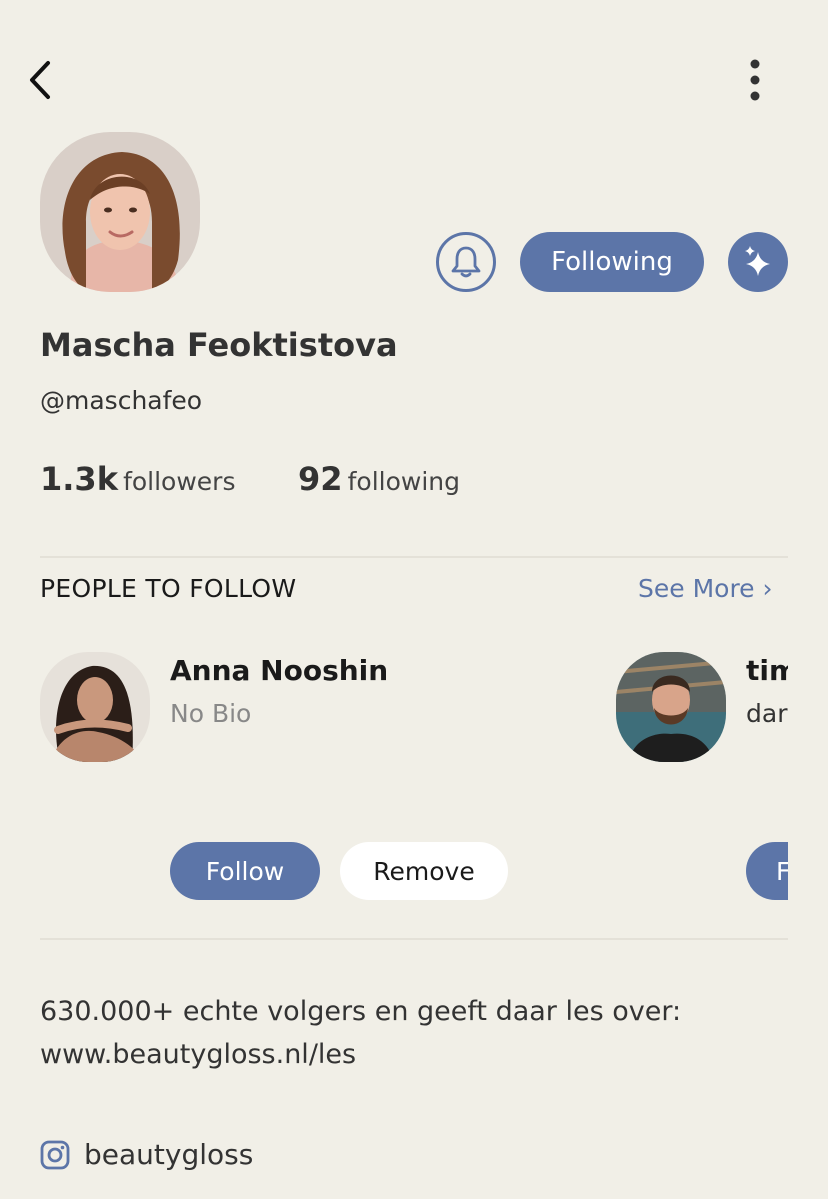 This screenshot has width=828, height=1199. What do you see at coordinates (120, 212) in the screenshot?
I see `profile-avatar` at bounding box center [120, 212].